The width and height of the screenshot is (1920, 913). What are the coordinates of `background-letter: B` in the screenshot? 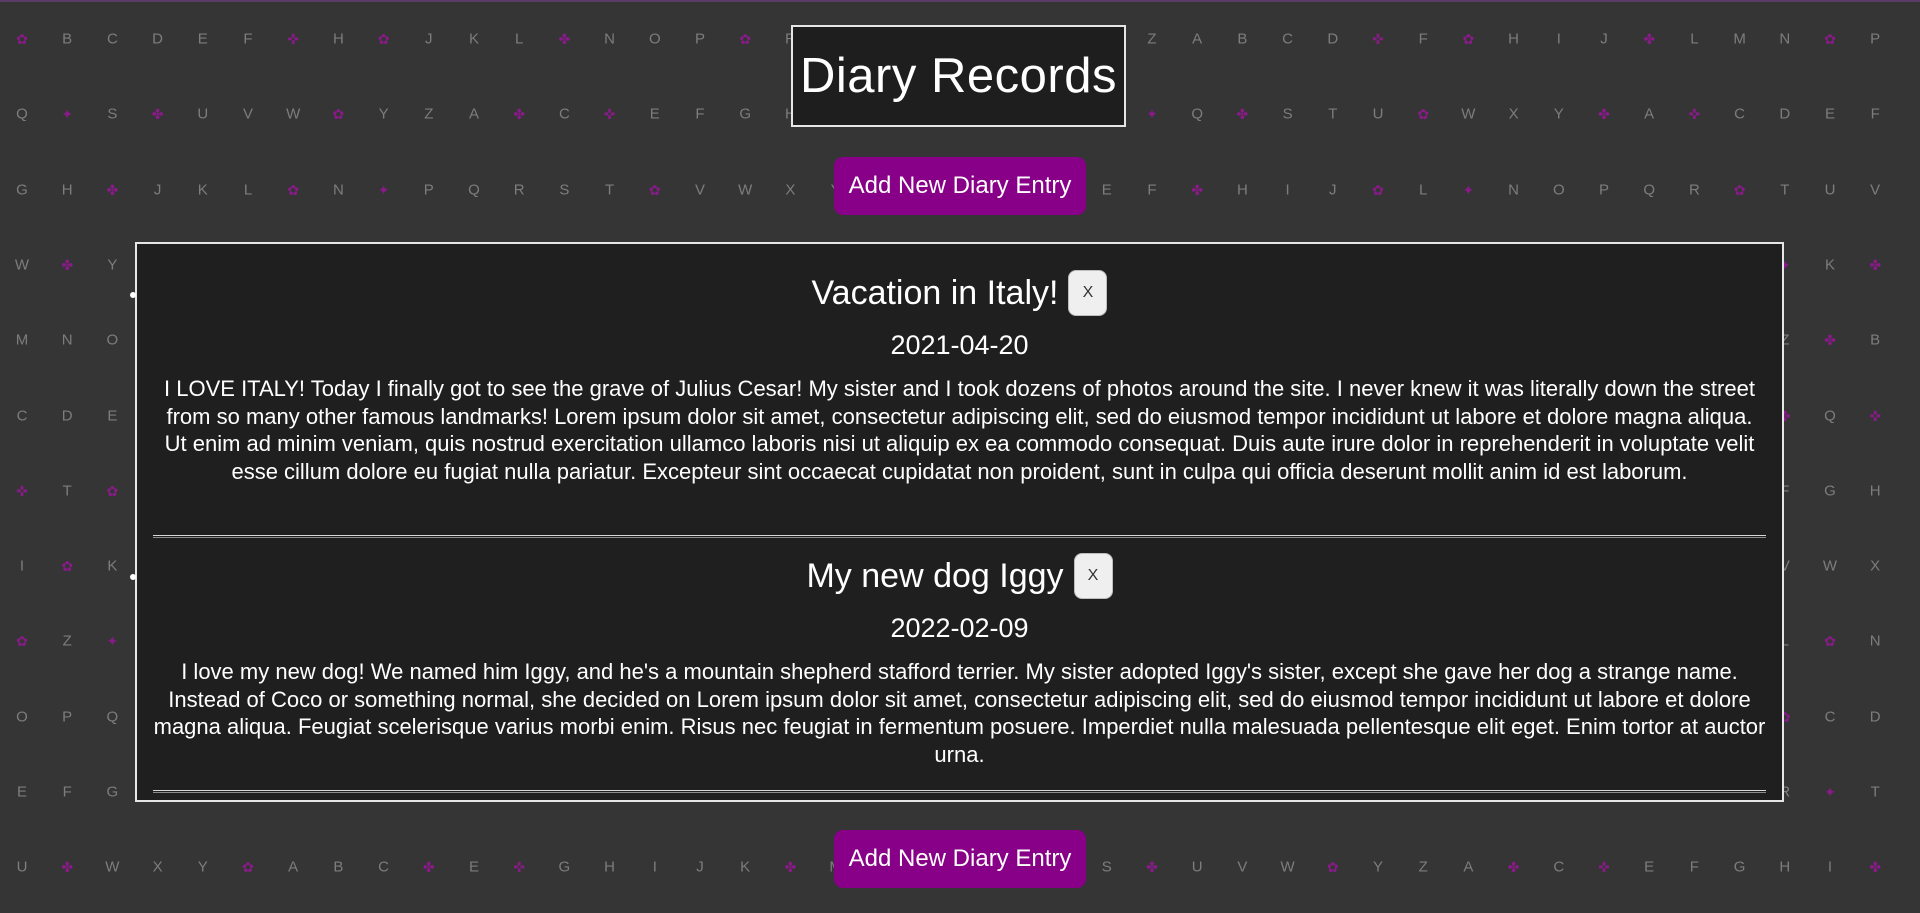 It's located at (67, 39).